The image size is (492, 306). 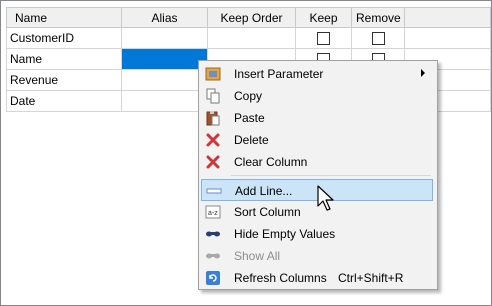 I want to click on menu-item-label: Insert Parameter, so click(x=279, y=74).